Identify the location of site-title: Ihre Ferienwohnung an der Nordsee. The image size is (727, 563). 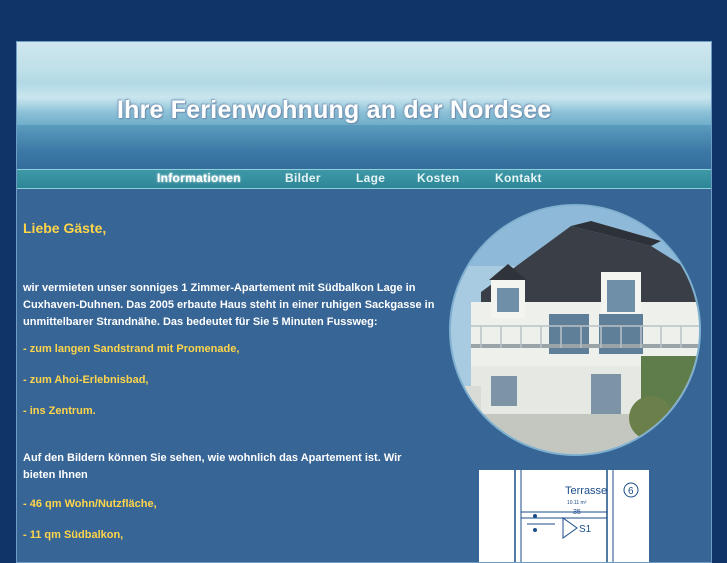
(334, 110).